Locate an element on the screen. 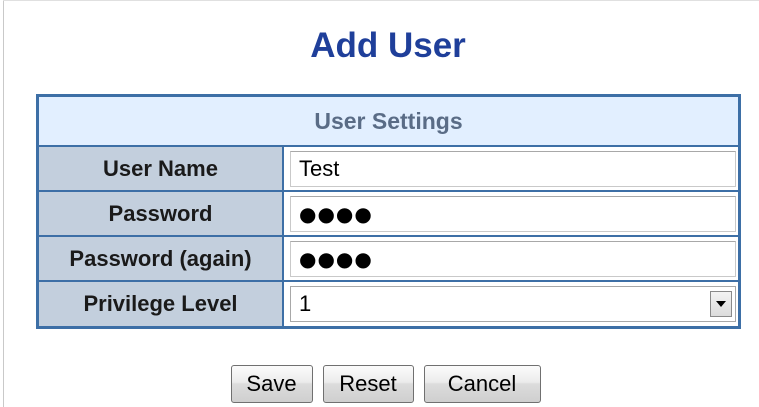 The height and width of the screenshot is (407, 759). privilege-level-select: 1 is located at coordinates (513, 304).